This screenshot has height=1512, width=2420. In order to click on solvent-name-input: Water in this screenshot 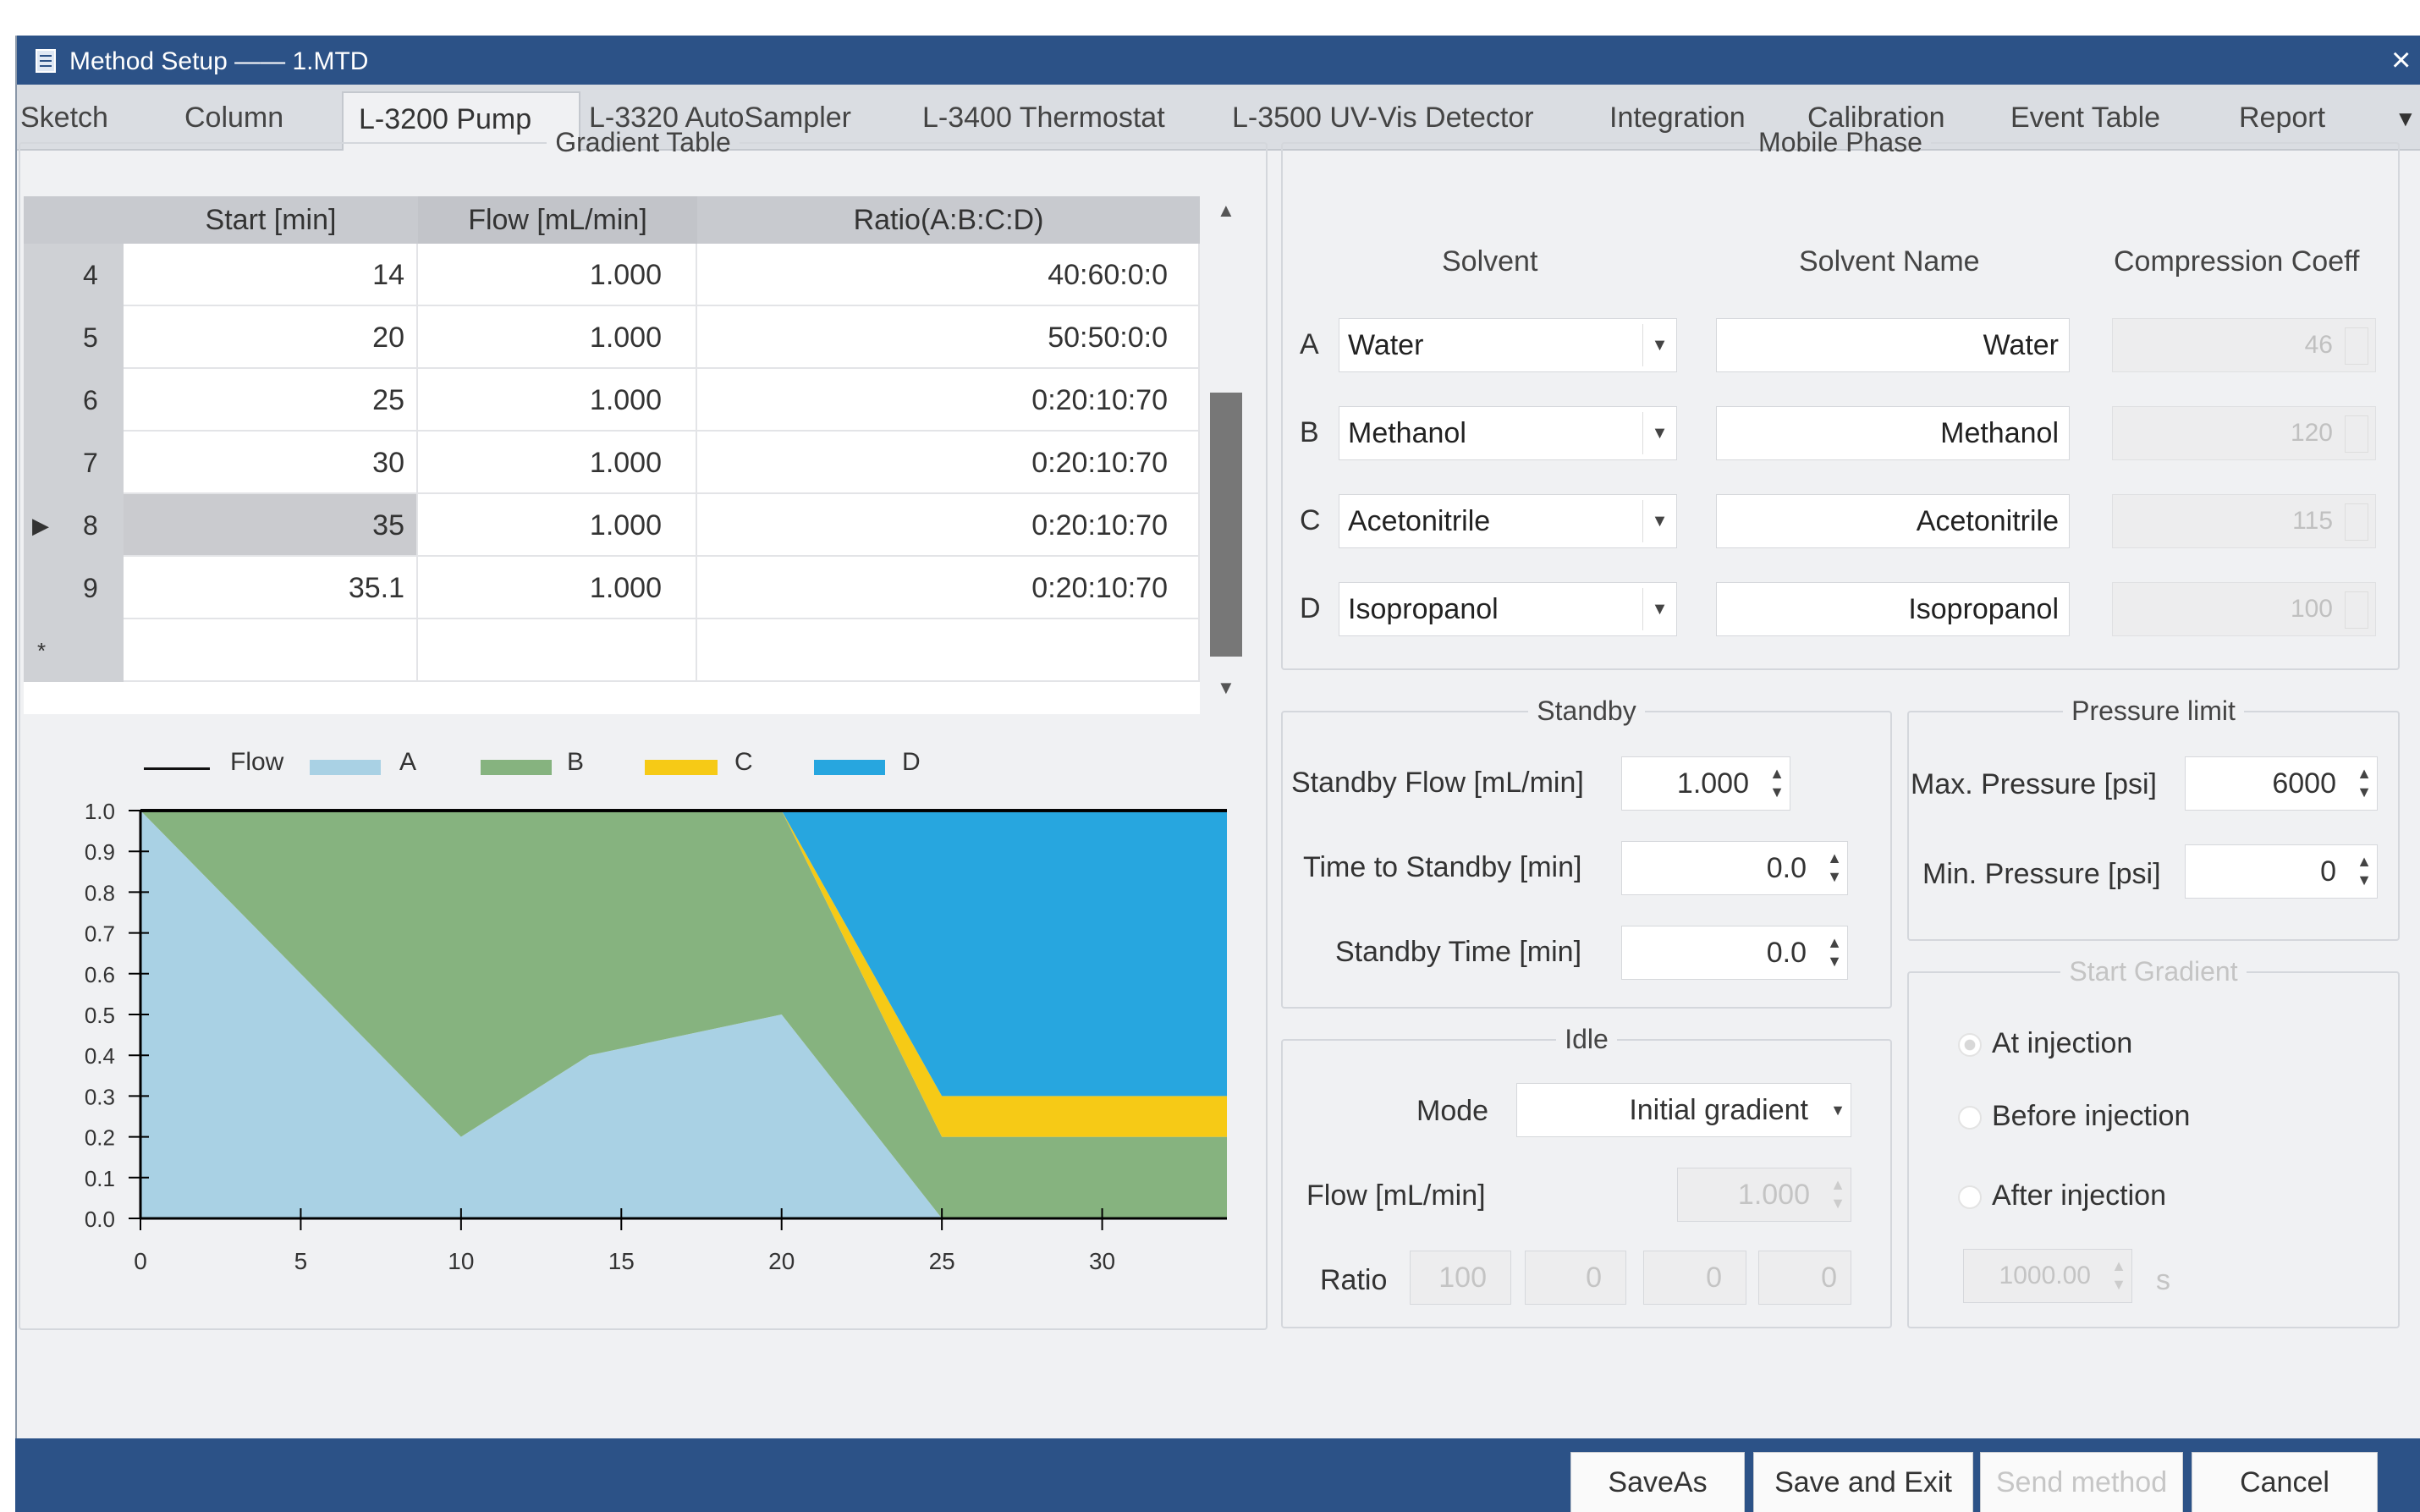, I will do `click(1893, 345)`.